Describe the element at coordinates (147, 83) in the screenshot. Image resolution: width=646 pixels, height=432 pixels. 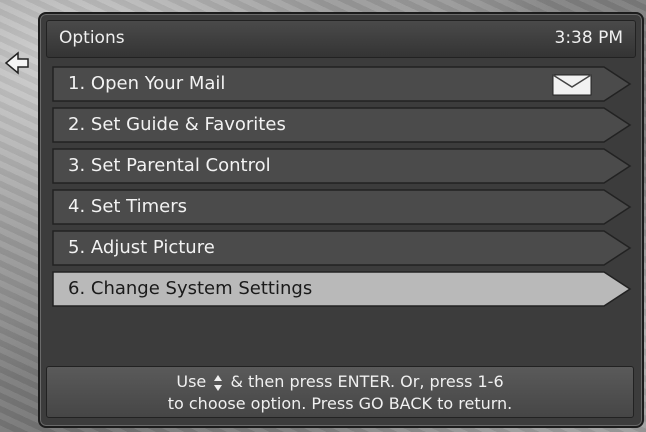
I see `menu-item-label: 1. Open Your Mail` at that location.